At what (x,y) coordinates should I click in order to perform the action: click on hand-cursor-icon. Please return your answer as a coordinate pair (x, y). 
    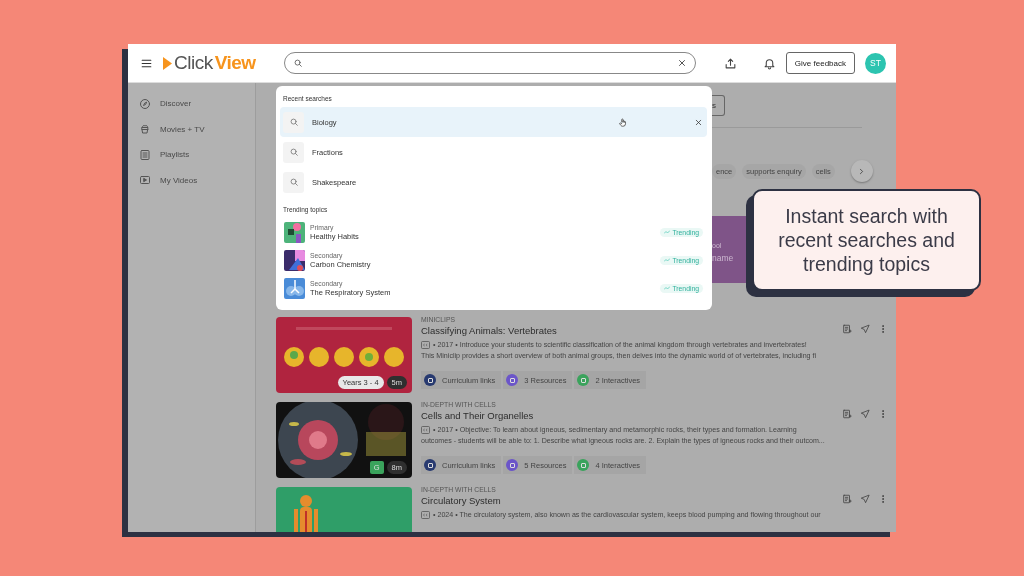
    Looking at the image, I should click on (623, 122).